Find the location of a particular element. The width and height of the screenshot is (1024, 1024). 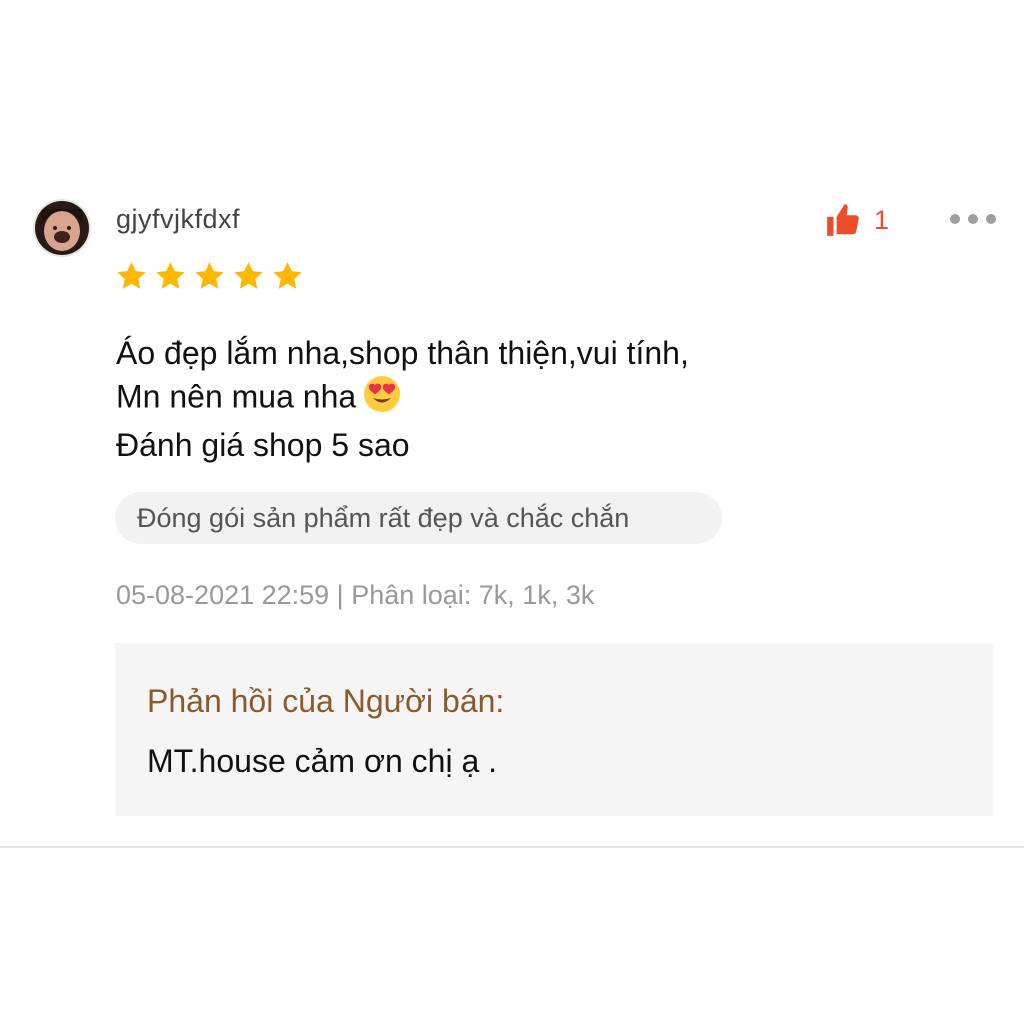

review-tag: Đóng gói sản phẩm rất đẹp và chắc chắn is located at coordinates (418, 518).